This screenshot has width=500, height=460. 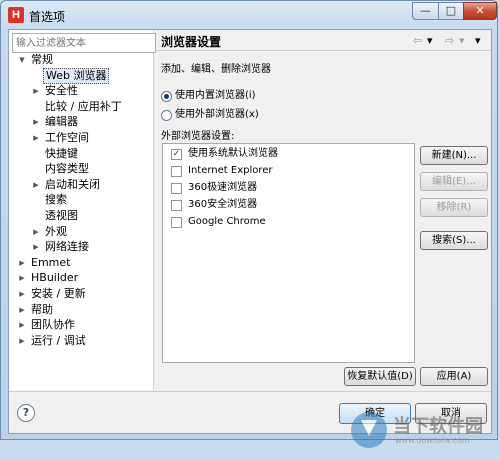 What do you see at coordinates (81, 138) in the screenshot?
I see `tree-item: ▶ 工作空间` at bounding box center [81, 138].